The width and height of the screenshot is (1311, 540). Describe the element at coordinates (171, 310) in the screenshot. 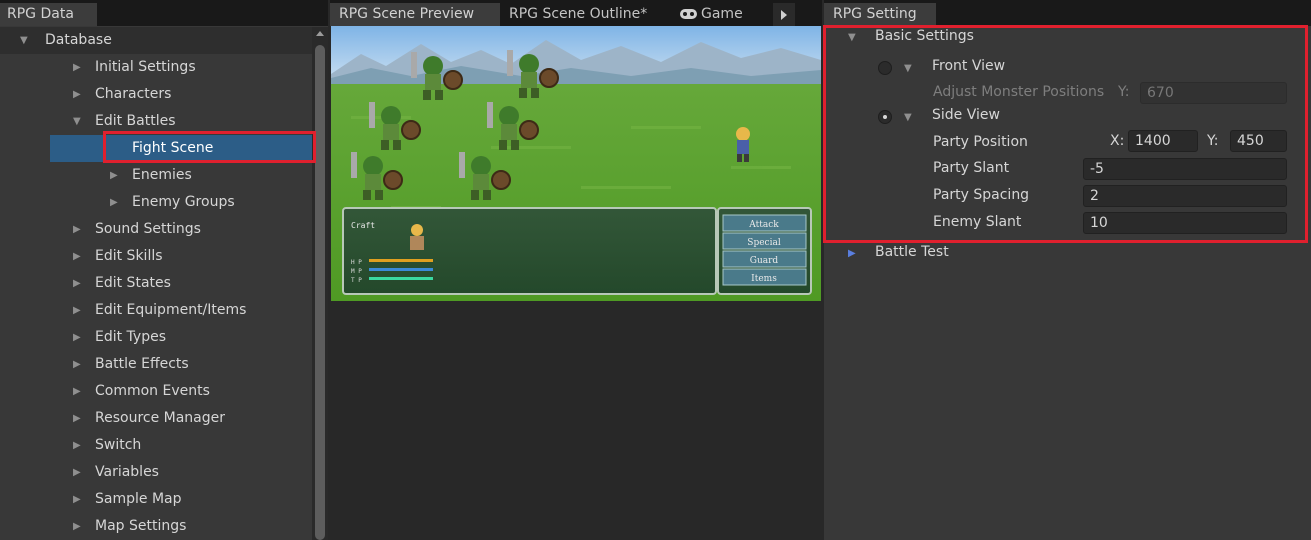

I see `tree-item-label: Edit Equipment/Items` at that location.